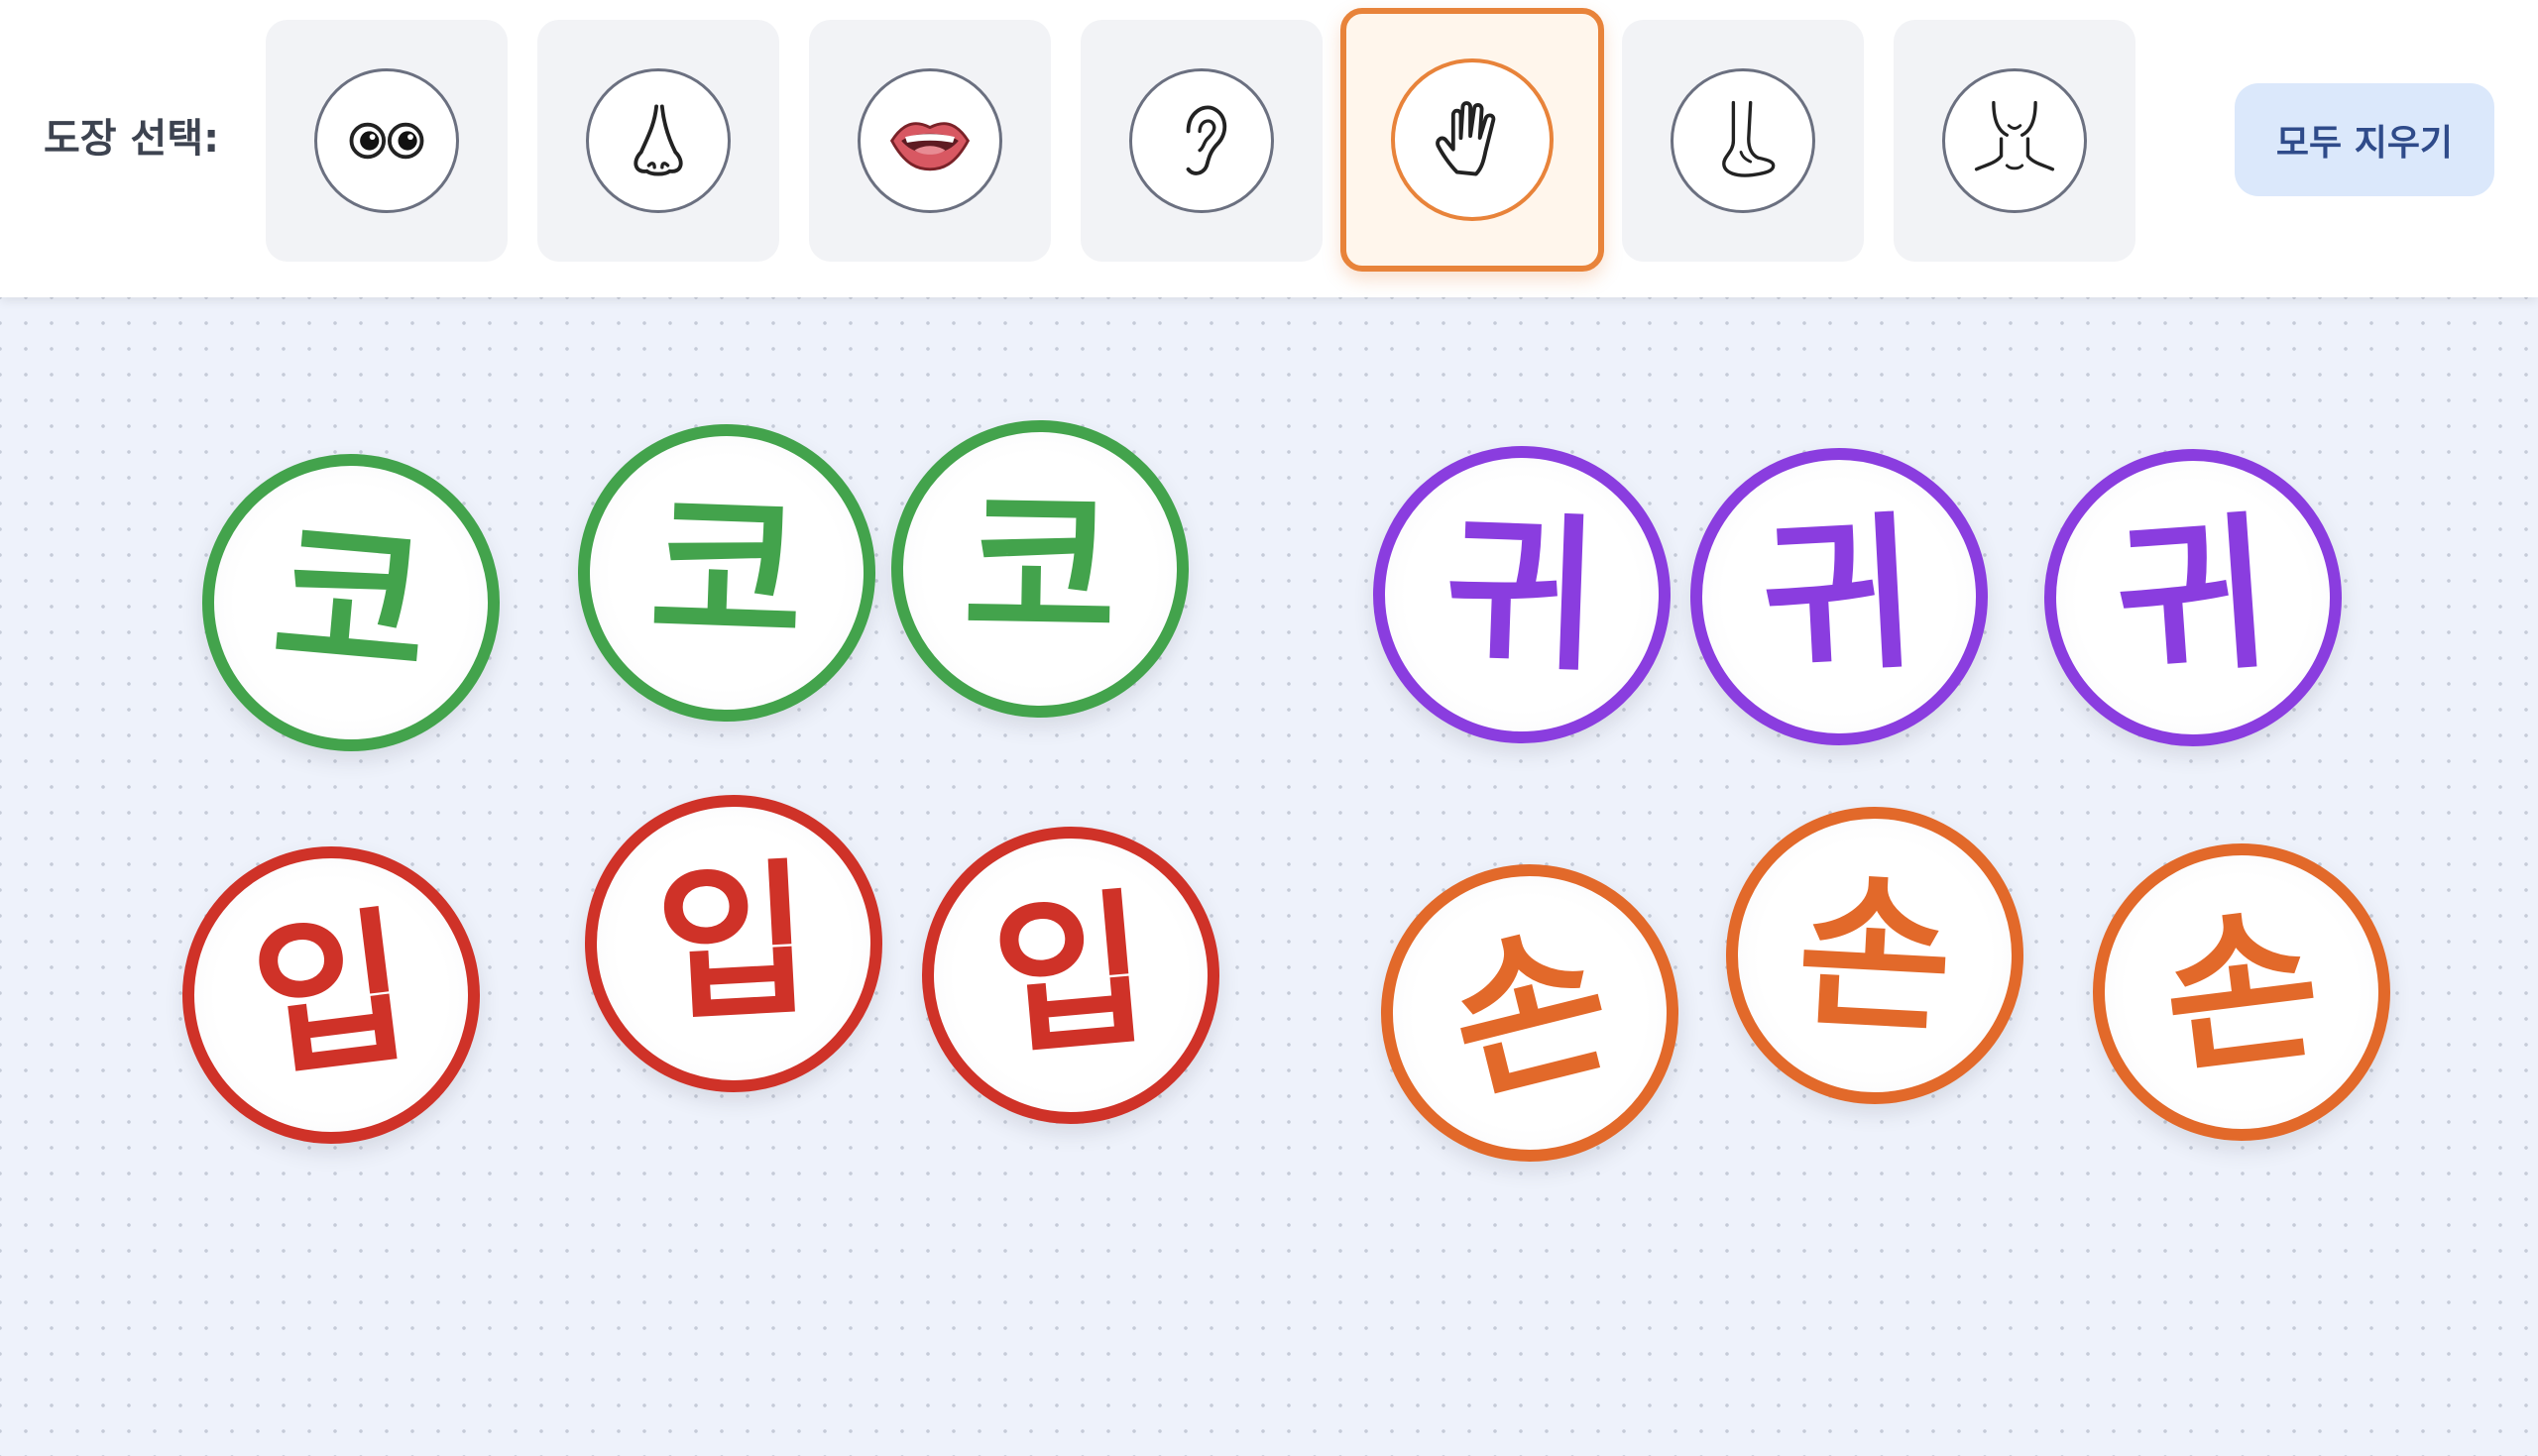 This screenshot has height=1456, width=2538. Describe the element at coordinates (733, 943) in the screenshot. I see `stamp-mouth-2: 입` at that location.